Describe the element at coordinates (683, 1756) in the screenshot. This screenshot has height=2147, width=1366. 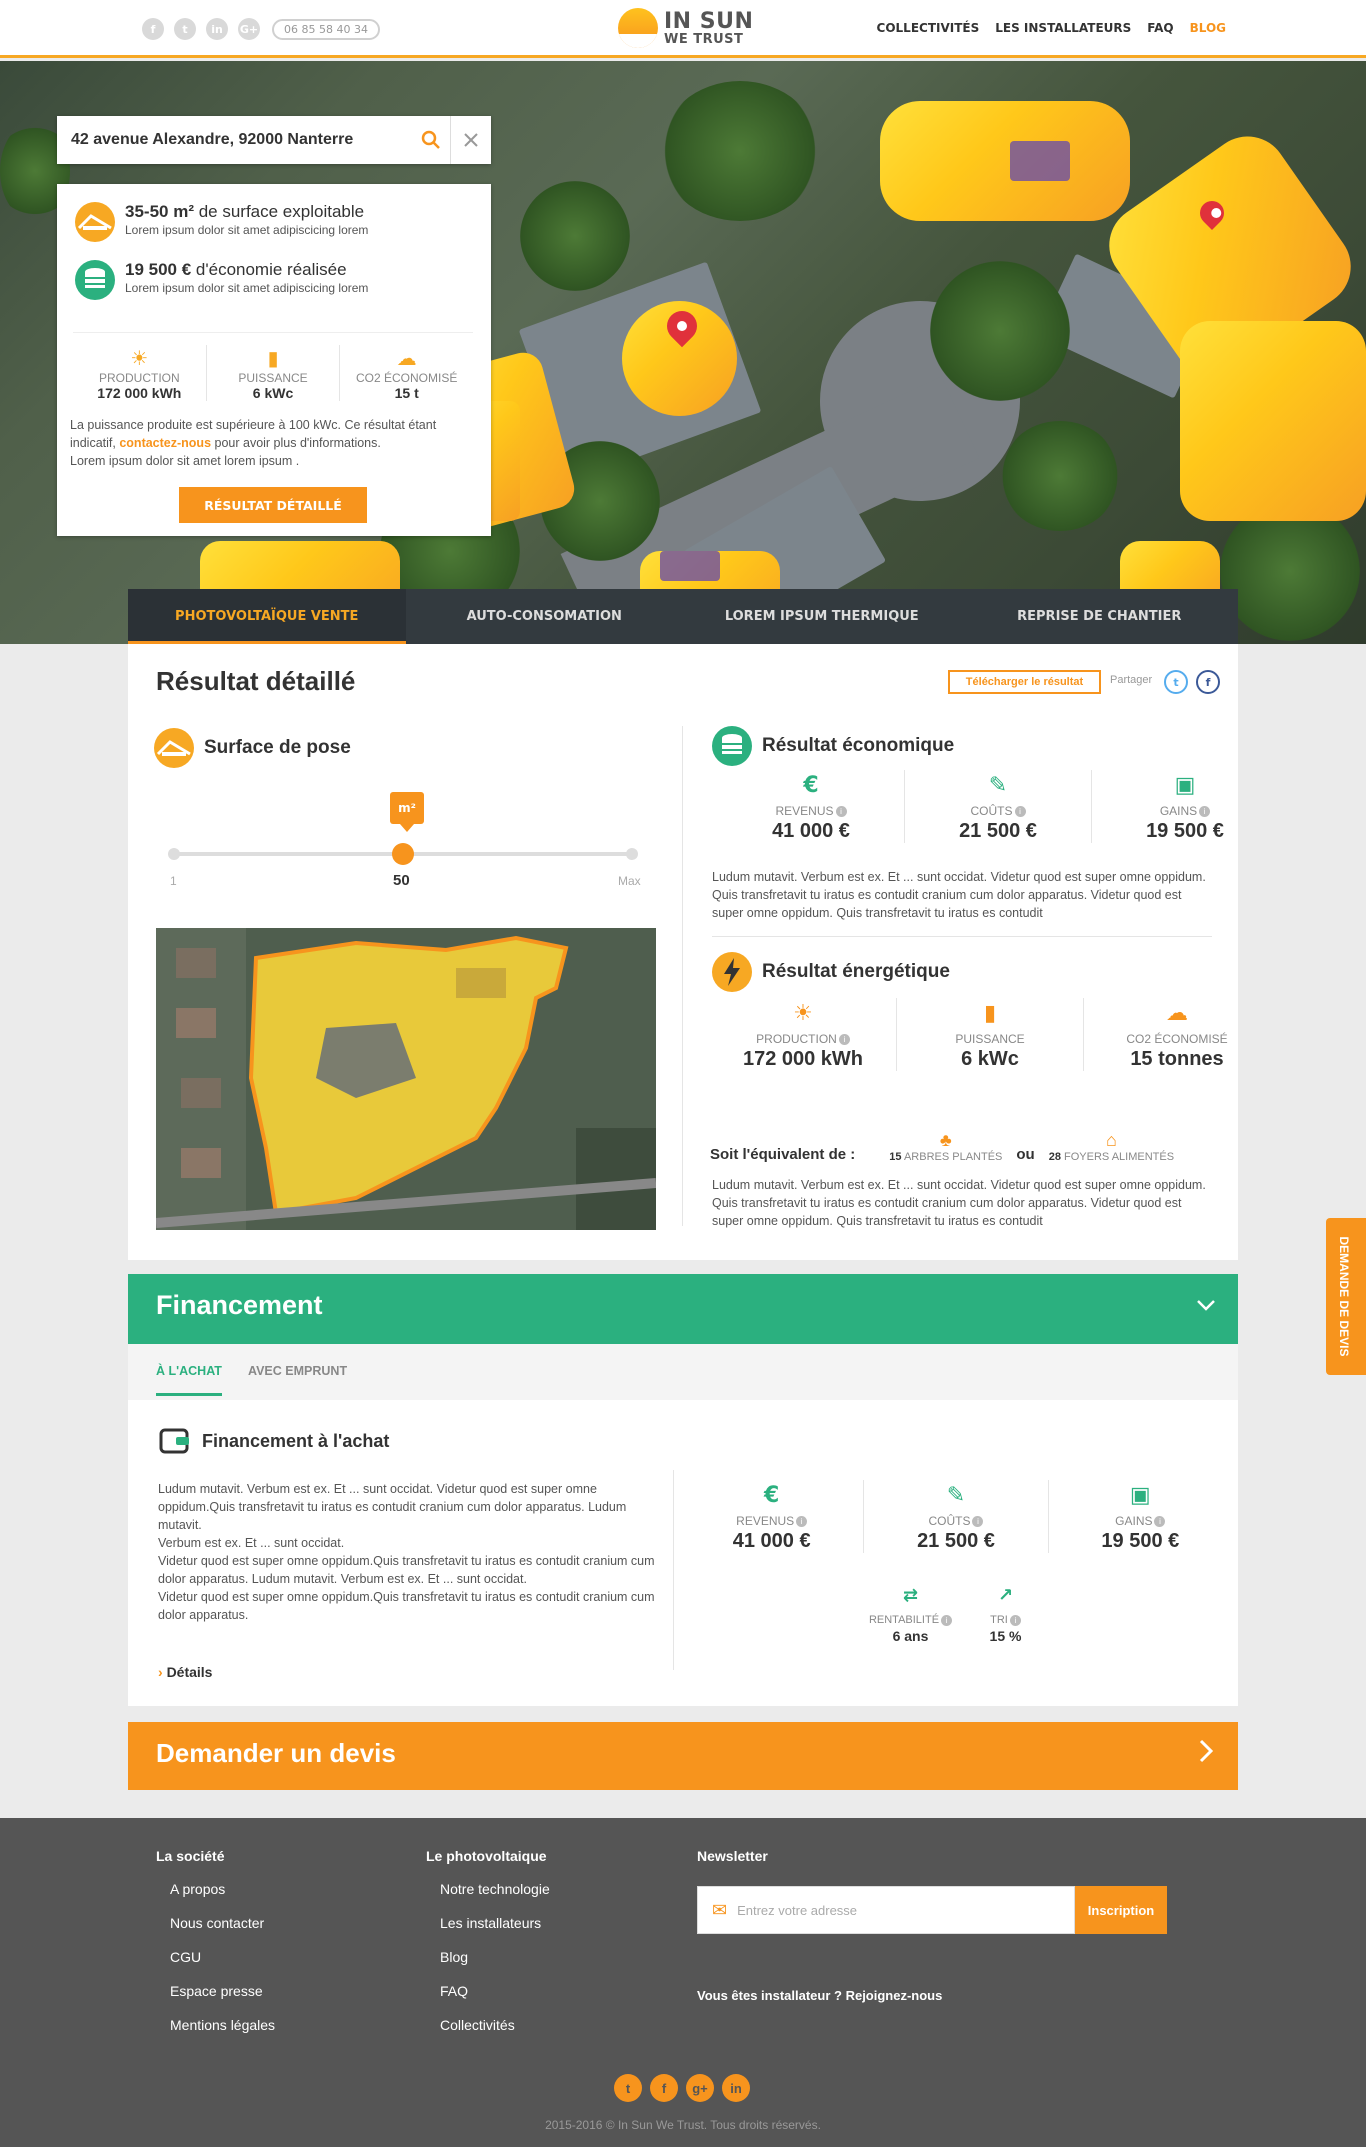
I see `request-quote-bar: Demander un devis` at that location.